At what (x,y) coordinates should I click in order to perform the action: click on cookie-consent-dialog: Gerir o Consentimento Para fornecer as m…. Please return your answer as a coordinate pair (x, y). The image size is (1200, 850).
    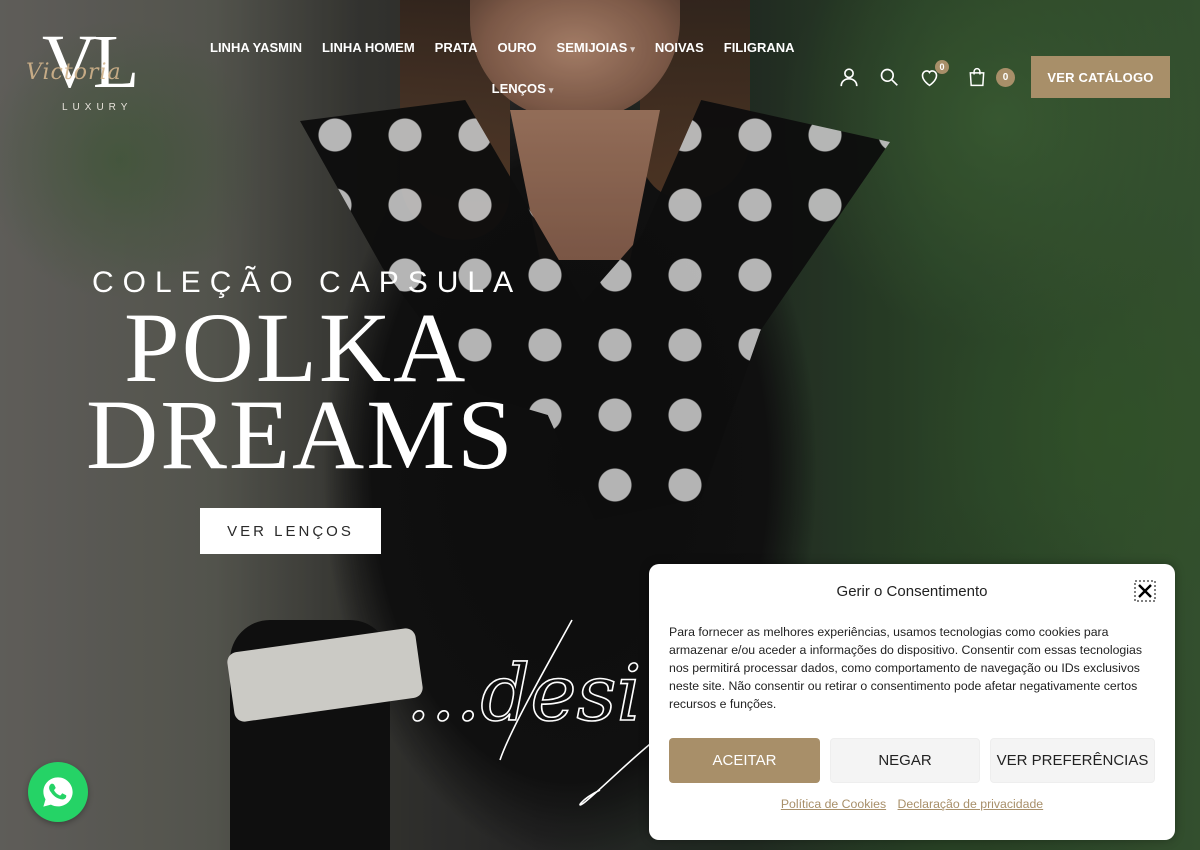
    Looking at the image, I should click on (912, 702).